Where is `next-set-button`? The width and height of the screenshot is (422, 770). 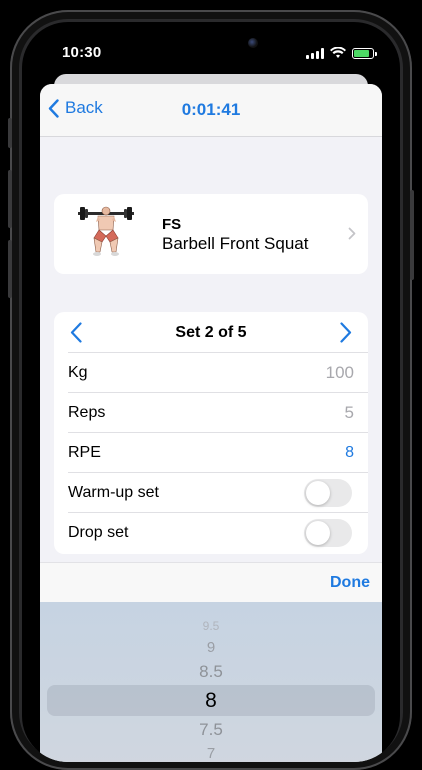
next-set-button is located at coordinates (346, 332).